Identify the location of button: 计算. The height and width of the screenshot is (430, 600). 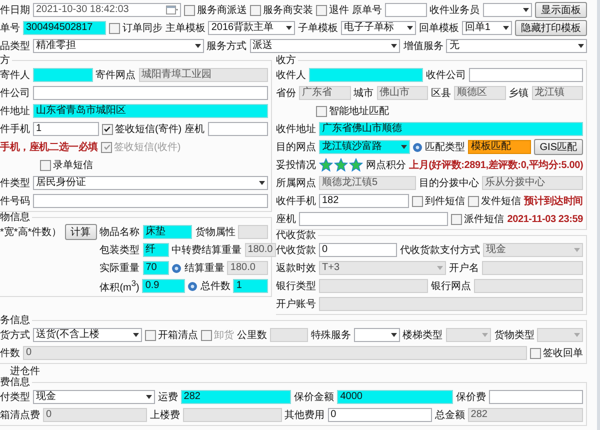
(80, 232).